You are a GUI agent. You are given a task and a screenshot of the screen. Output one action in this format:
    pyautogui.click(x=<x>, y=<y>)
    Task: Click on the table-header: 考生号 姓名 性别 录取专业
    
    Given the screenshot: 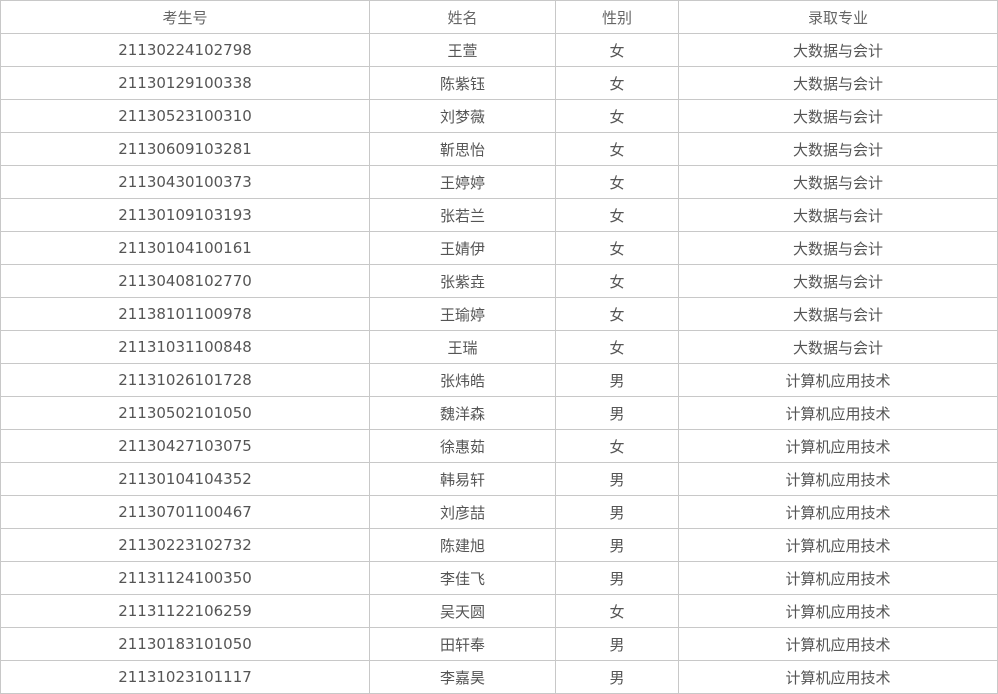 What is the action you would take?
    pyautogui.click(x=499, y=17)
    